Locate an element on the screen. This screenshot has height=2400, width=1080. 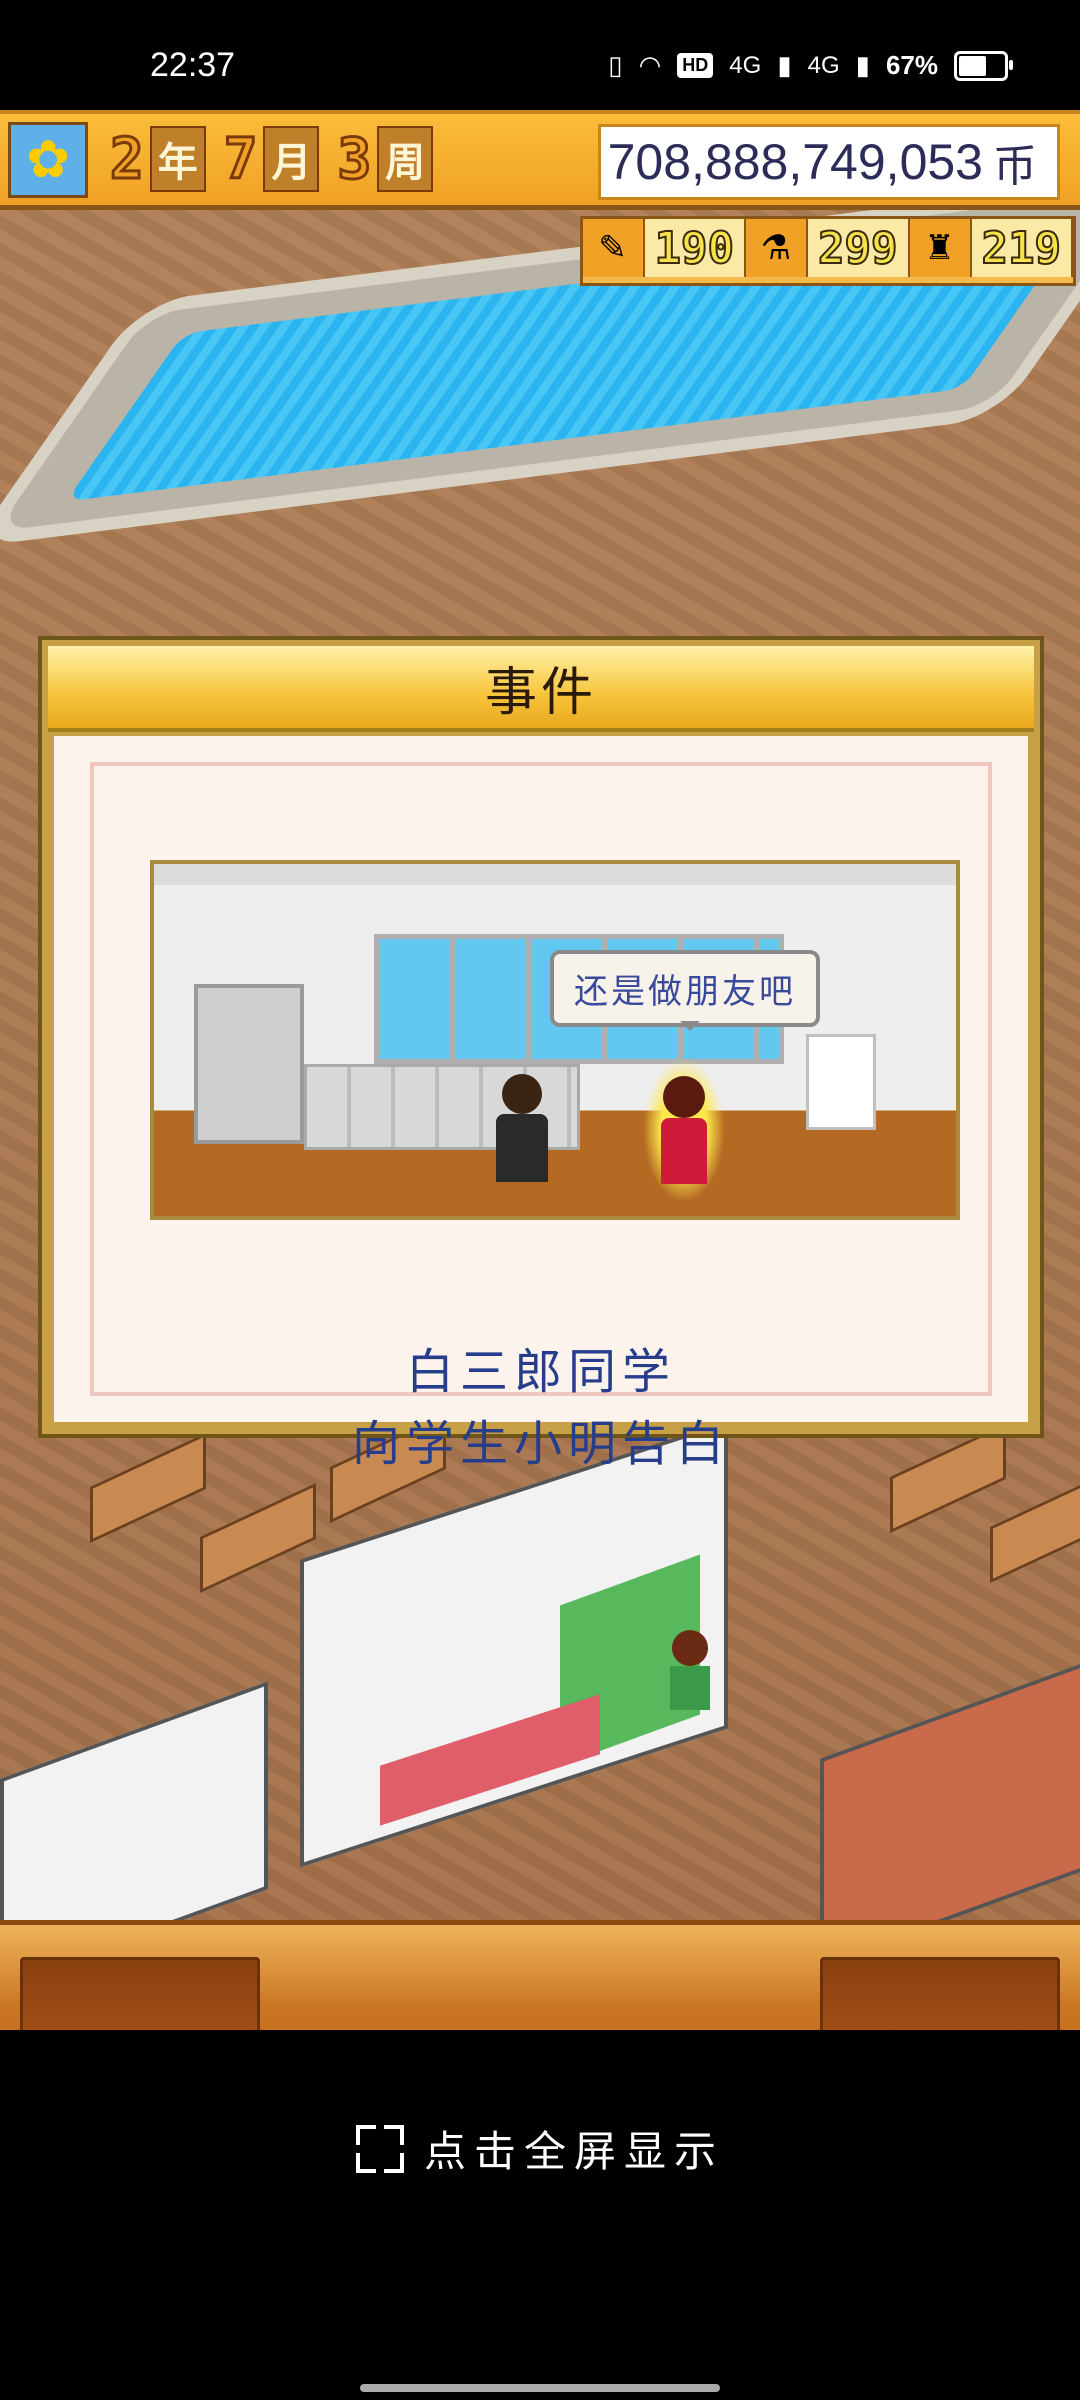
game-date: 2 年 7 月 3 周 is located at coordinates (277, 159).